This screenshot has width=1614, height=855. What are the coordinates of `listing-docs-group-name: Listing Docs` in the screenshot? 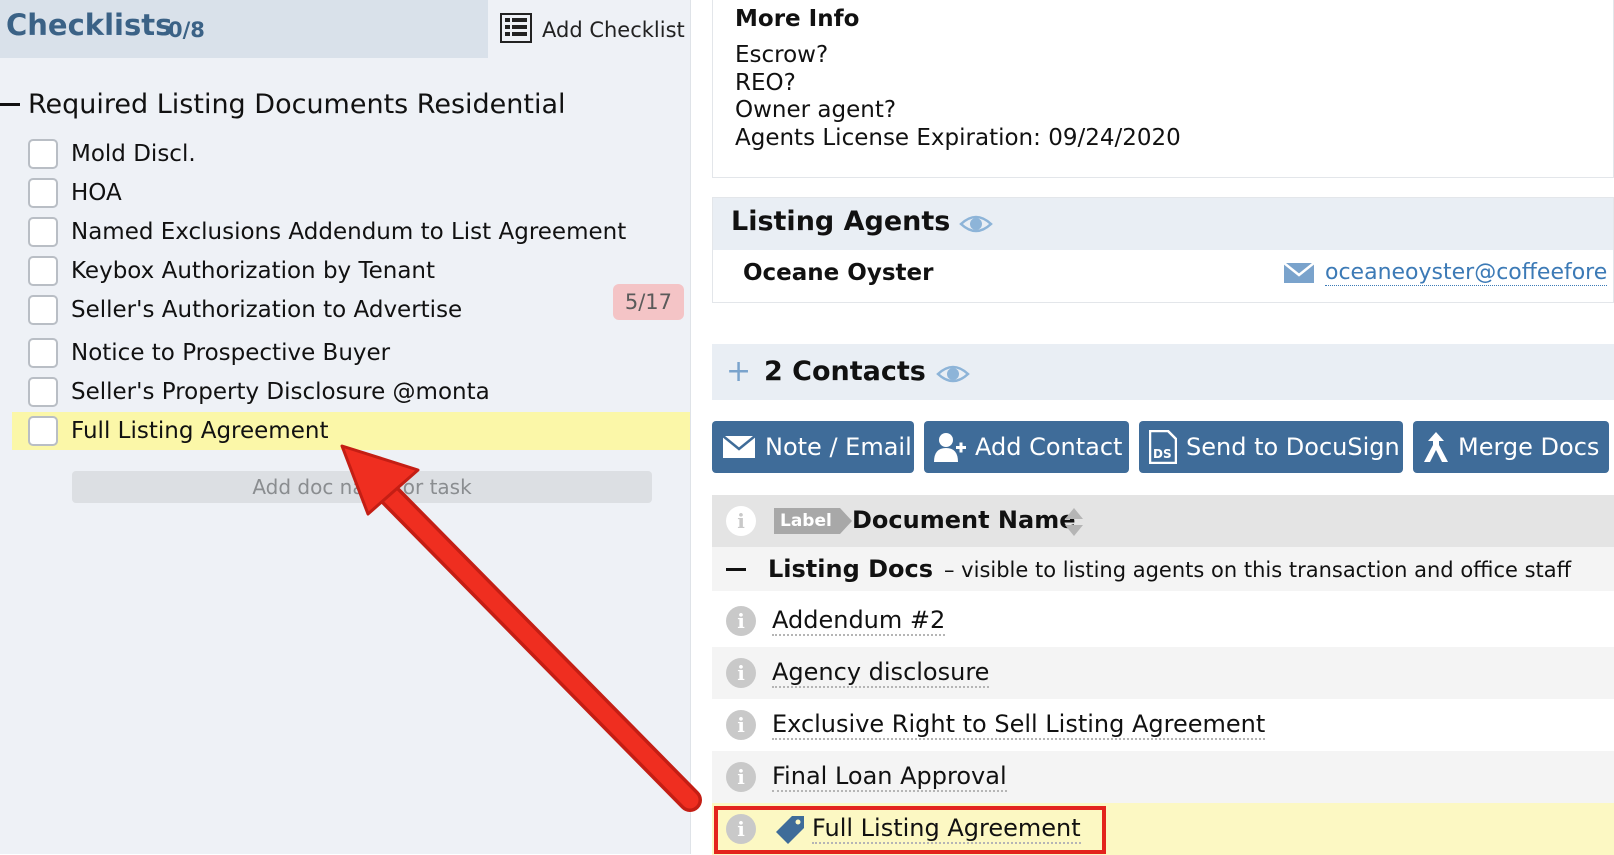 It's located at (851, 569).